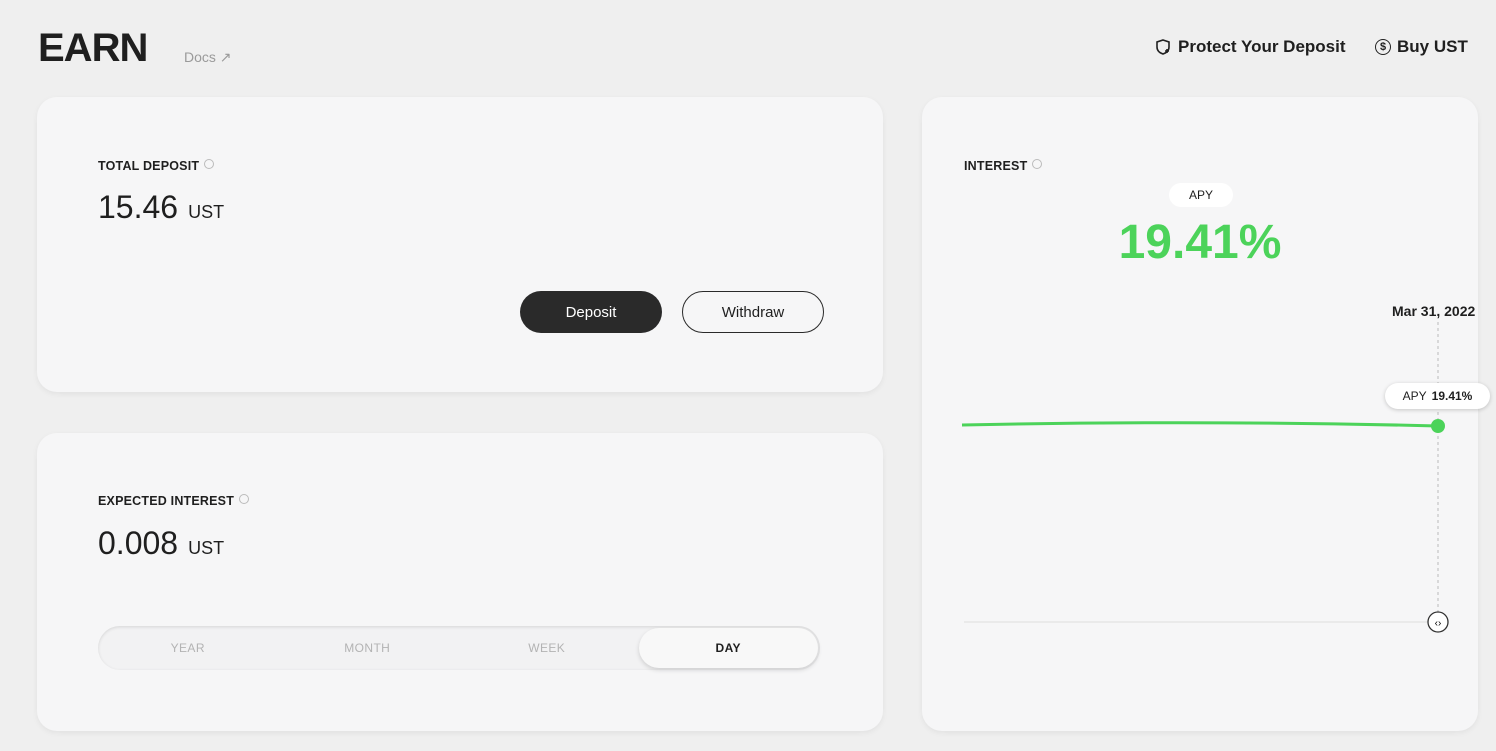  Describe the element at coordinates (156, 166) in the screenshot. I see `total-deposit-label: TOTAL DEPOSIT` at that location.